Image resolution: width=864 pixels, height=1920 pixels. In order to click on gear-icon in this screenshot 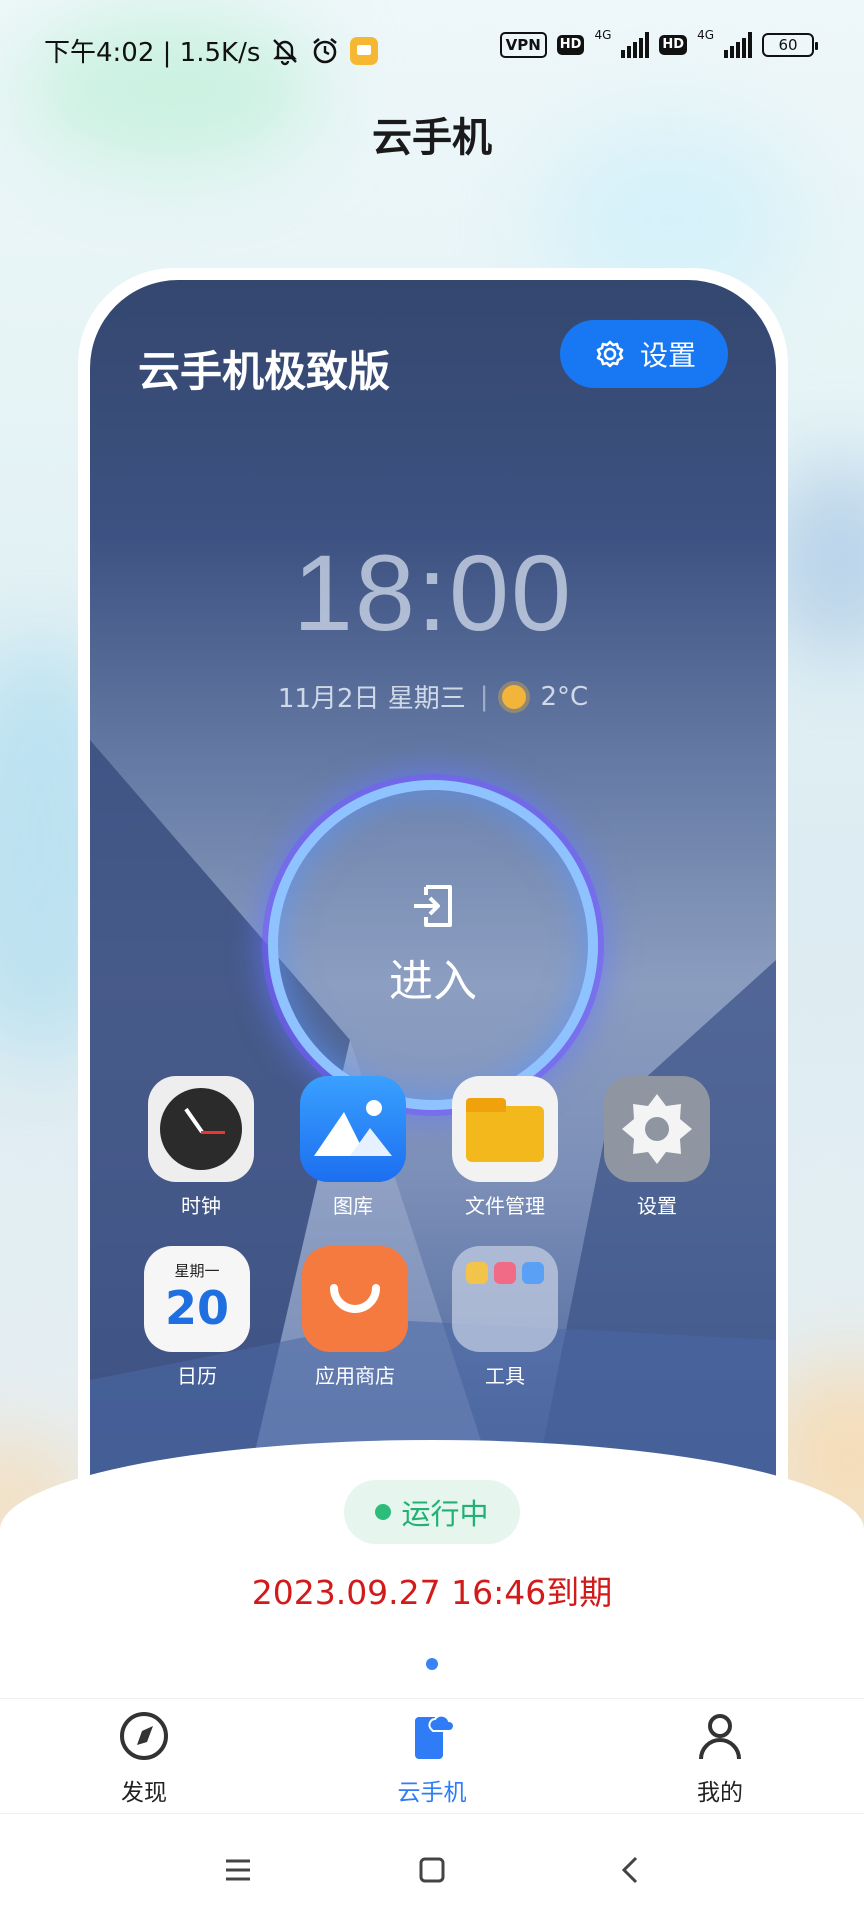, I will do `click(610, 354)`.